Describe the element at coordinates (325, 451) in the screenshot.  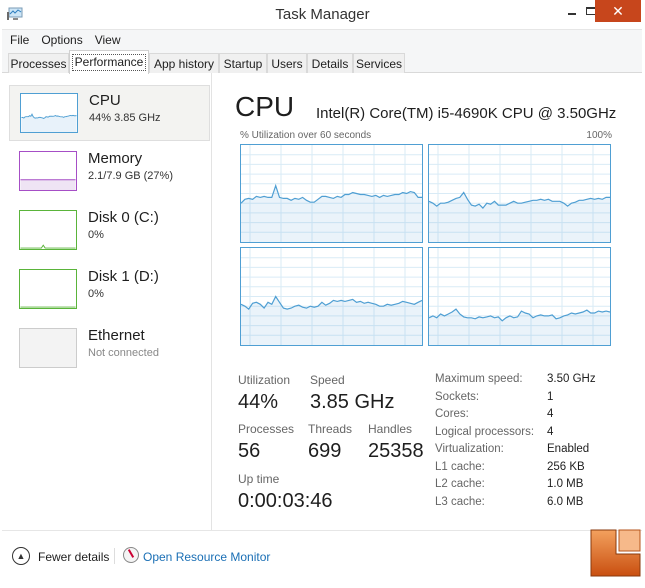
I see `threads-value: 699` at that location.